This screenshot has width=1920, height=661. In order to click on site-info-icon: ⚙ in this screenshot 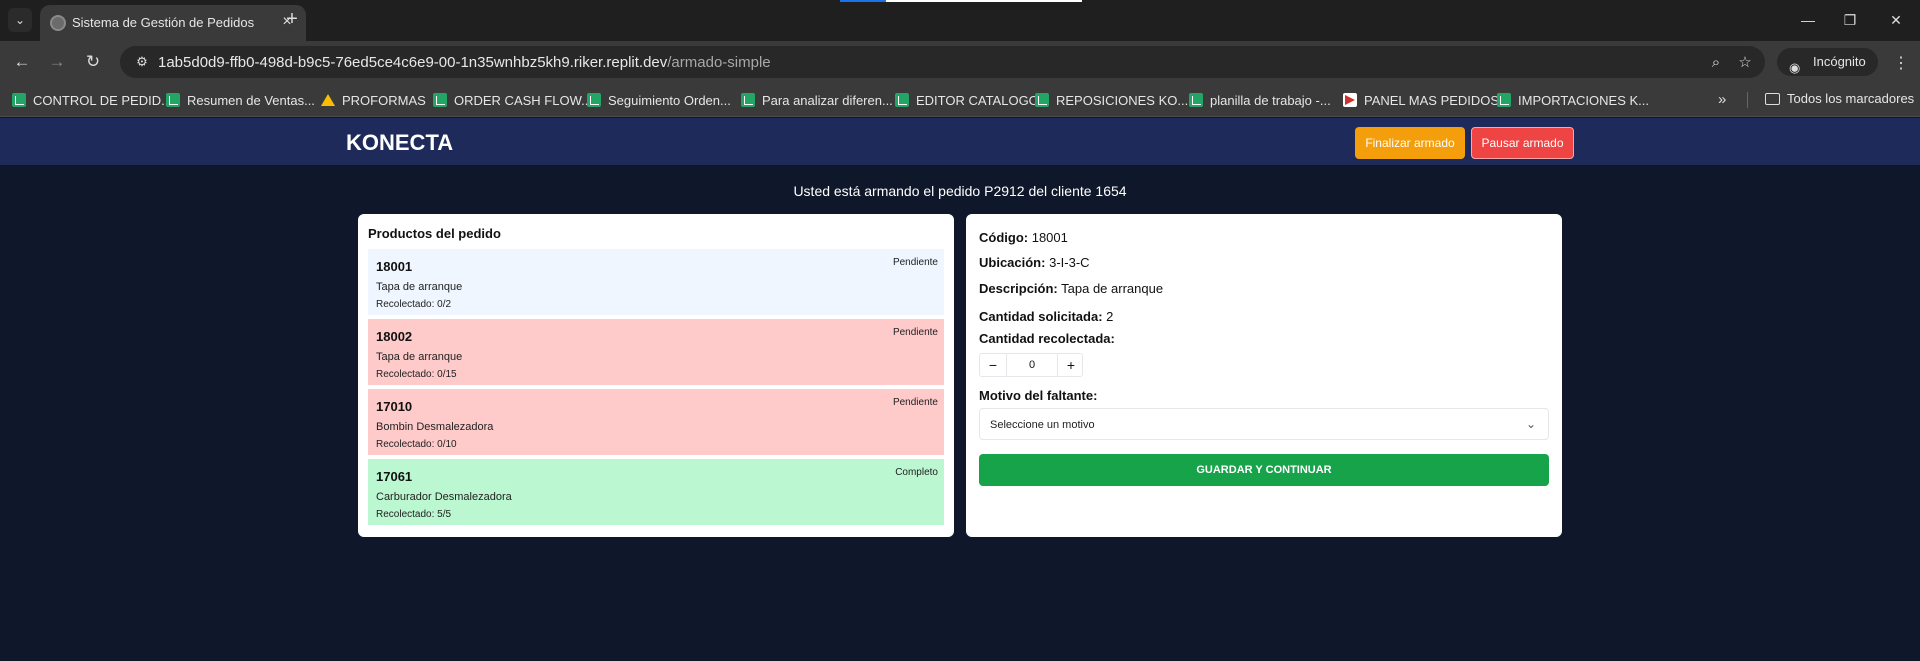, I will do `click(142, 62)`.